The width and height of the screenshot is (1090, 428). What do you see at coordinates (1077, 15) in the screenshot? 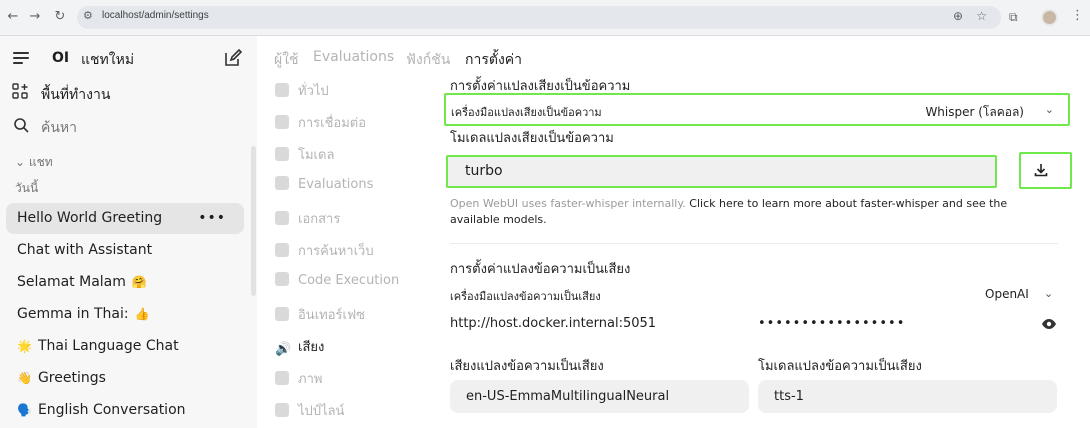
I see `browser-menu-icon: ⋮` at bounding box center [1077, 15].